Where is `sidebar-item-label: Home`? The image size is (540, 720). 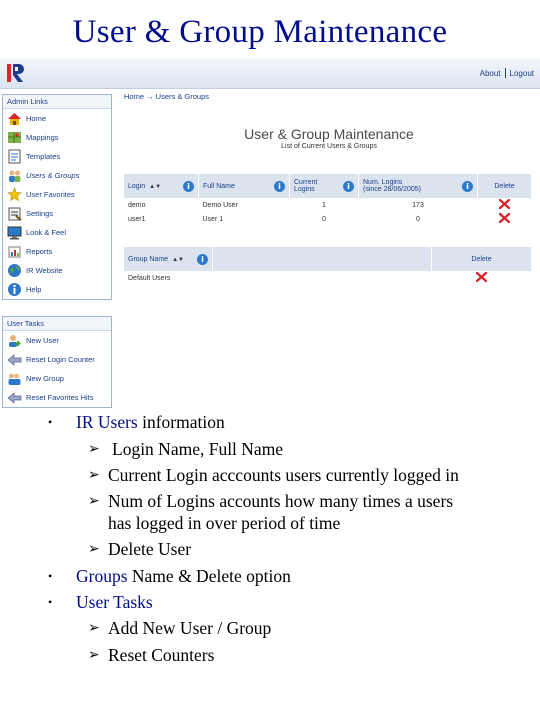
sidebar-item-label: Home is located at coordinates (36, 118).